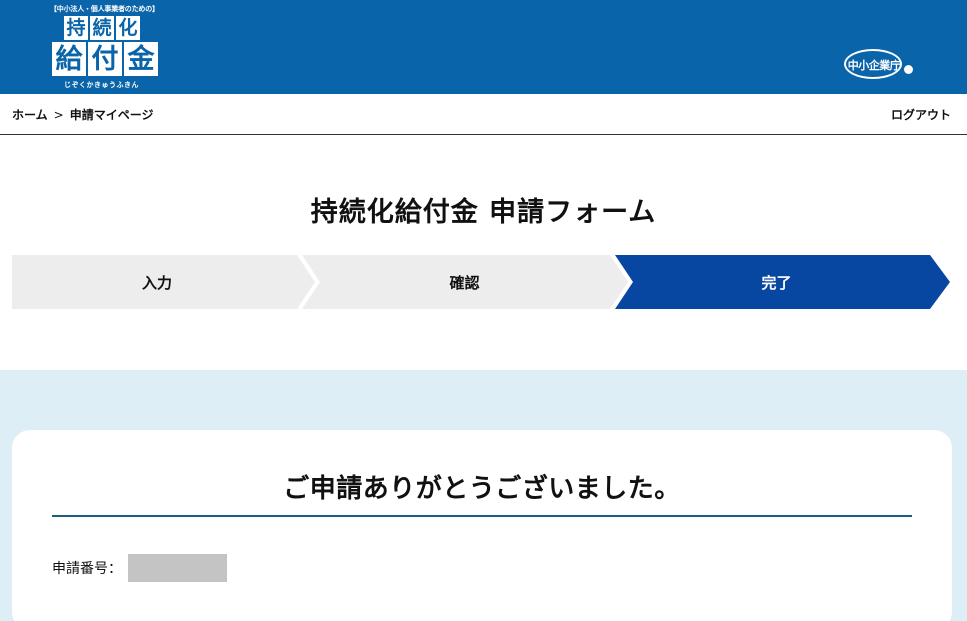 The image size is (967, 621). Describe the element at coordinates (69, 59) in the screenshot. I see `logo-char: 給` at that location.